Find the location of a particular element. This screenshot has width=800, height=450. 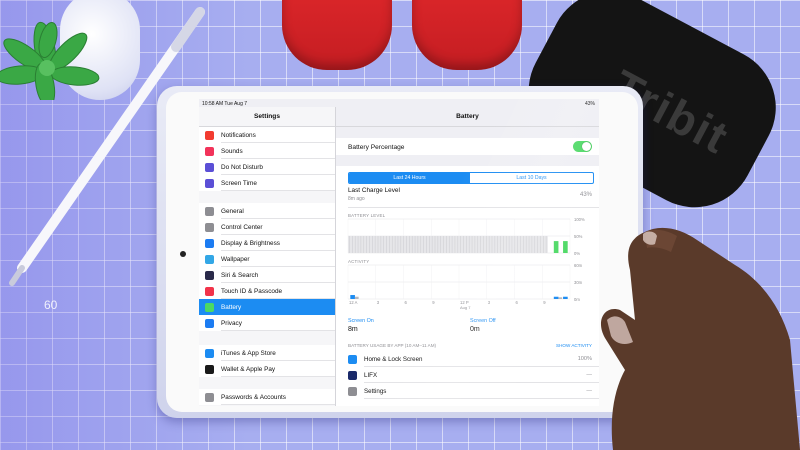

sidebar-item-label: Wallet & Apple Pay is located at coordinates (248, 369).